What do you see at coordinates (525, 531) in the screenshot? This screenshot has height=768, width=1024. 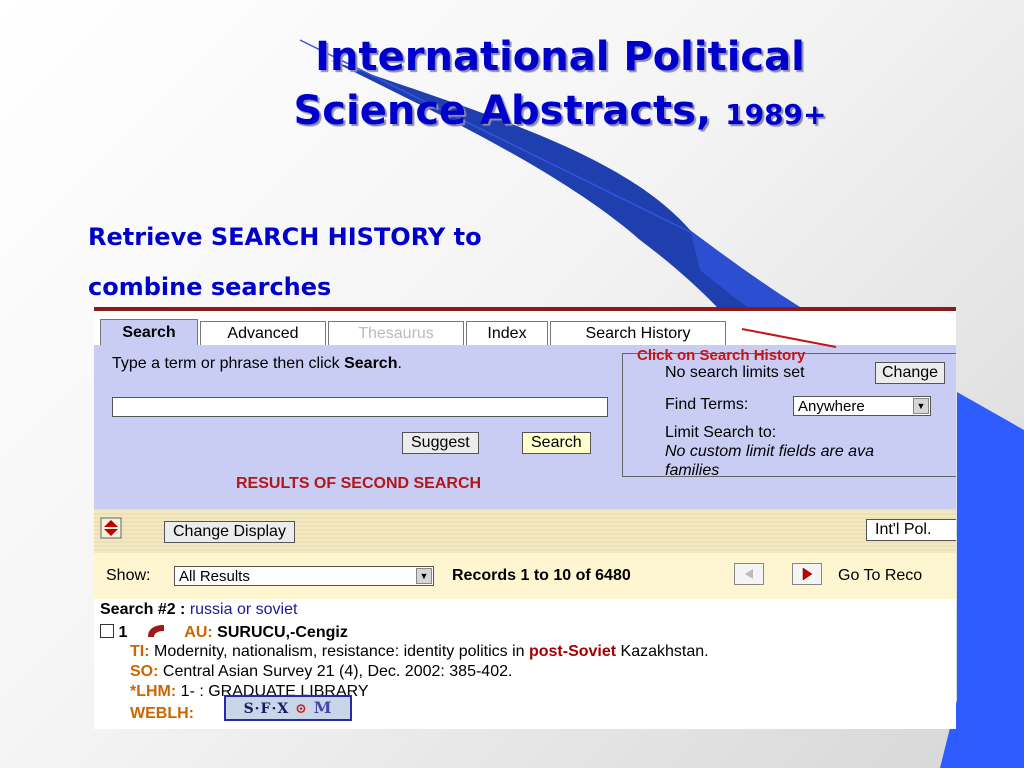 I see `results-toolbar: Change Display Int'l Pol.` at bounding box center [525, 531].